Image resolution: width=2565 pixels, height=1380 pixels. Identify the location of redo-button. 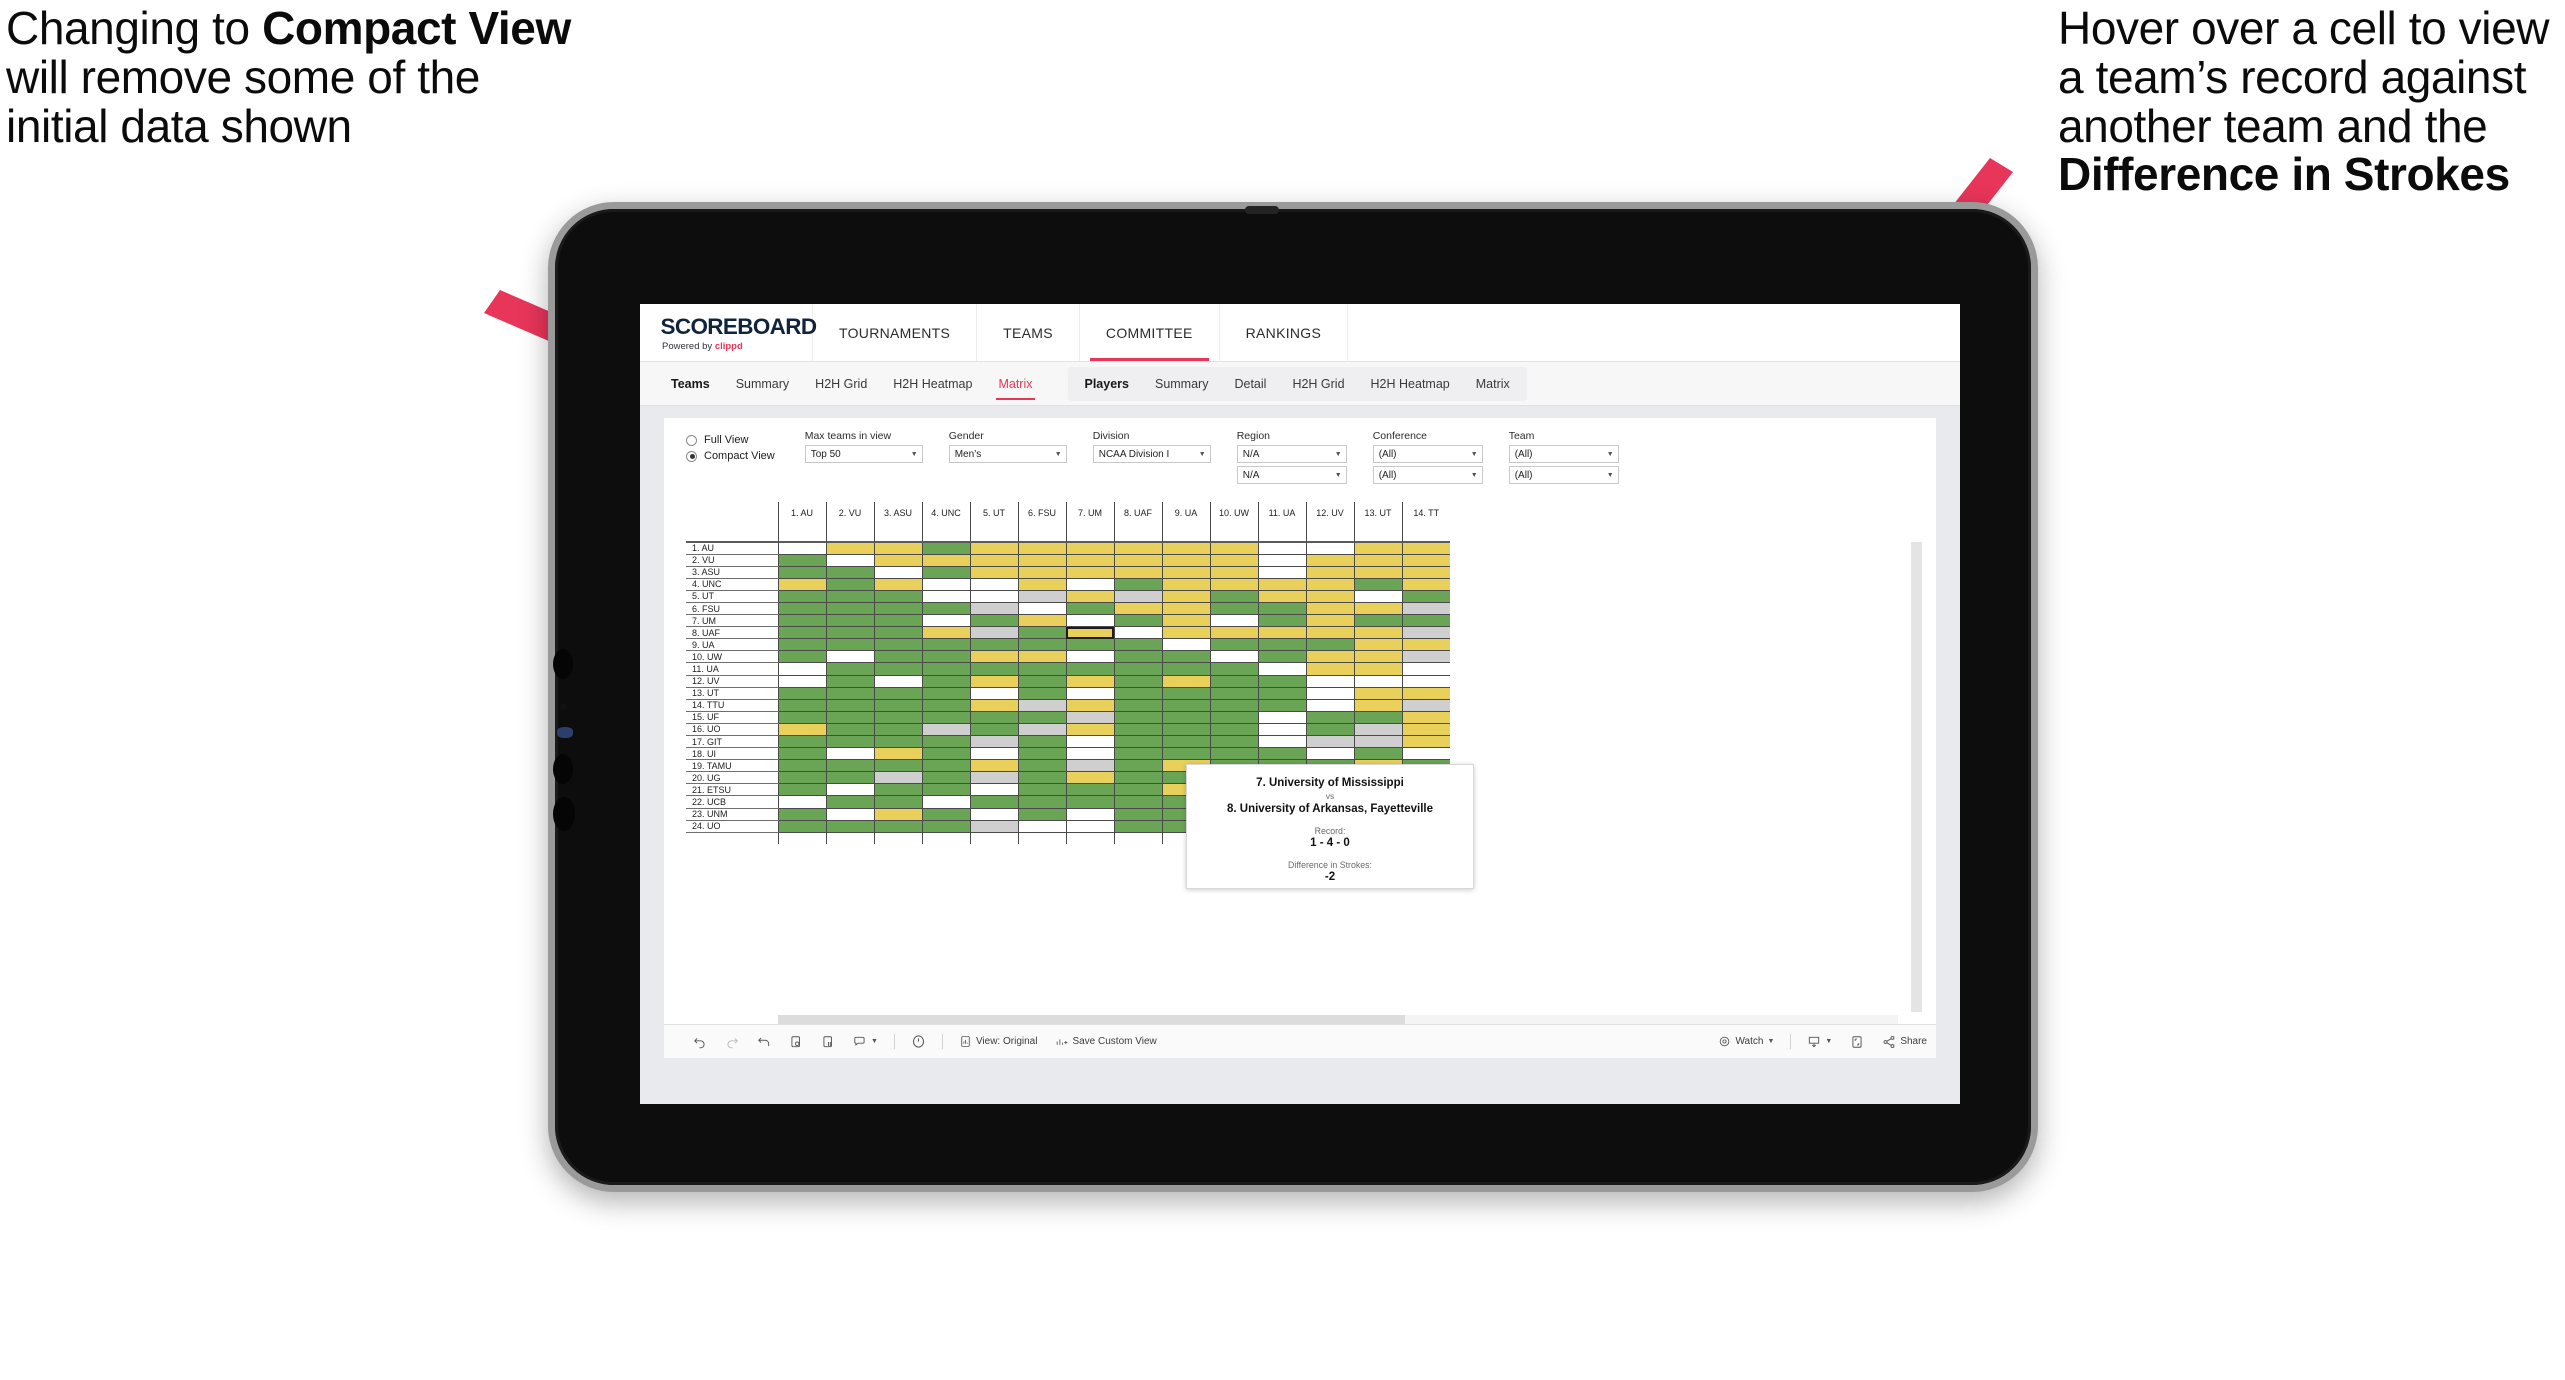
(732, 1042).